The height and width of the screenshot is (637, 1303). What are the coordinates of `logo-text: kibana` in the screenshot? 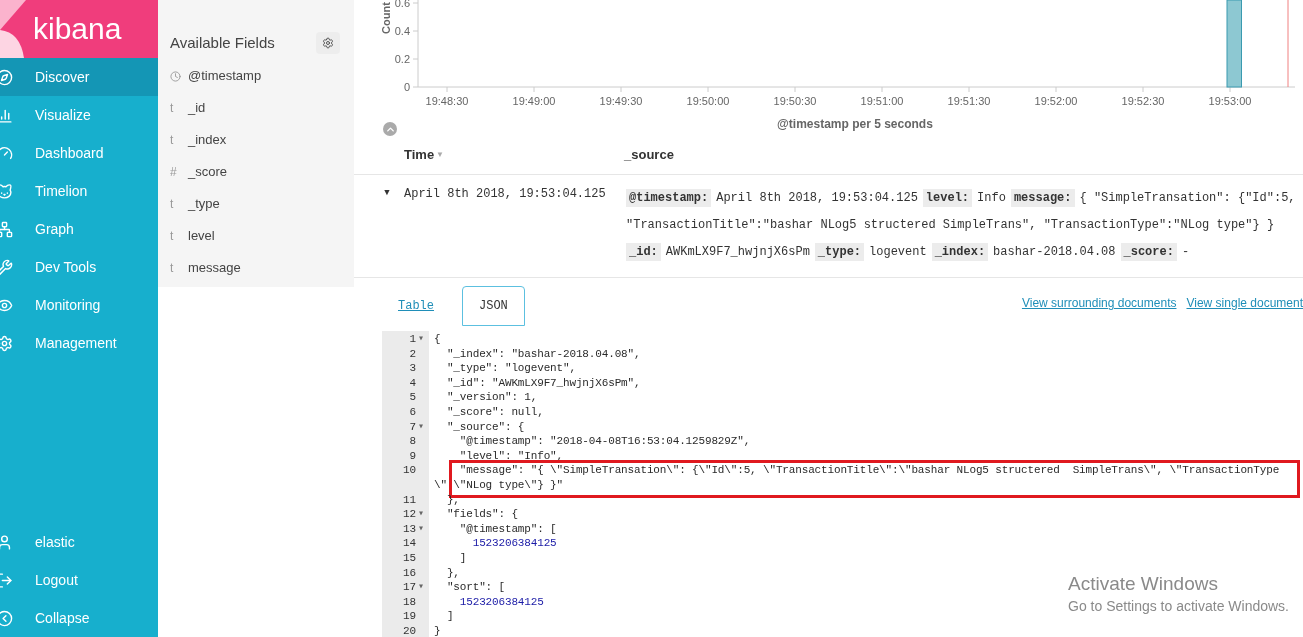 It's located at (77, 29).